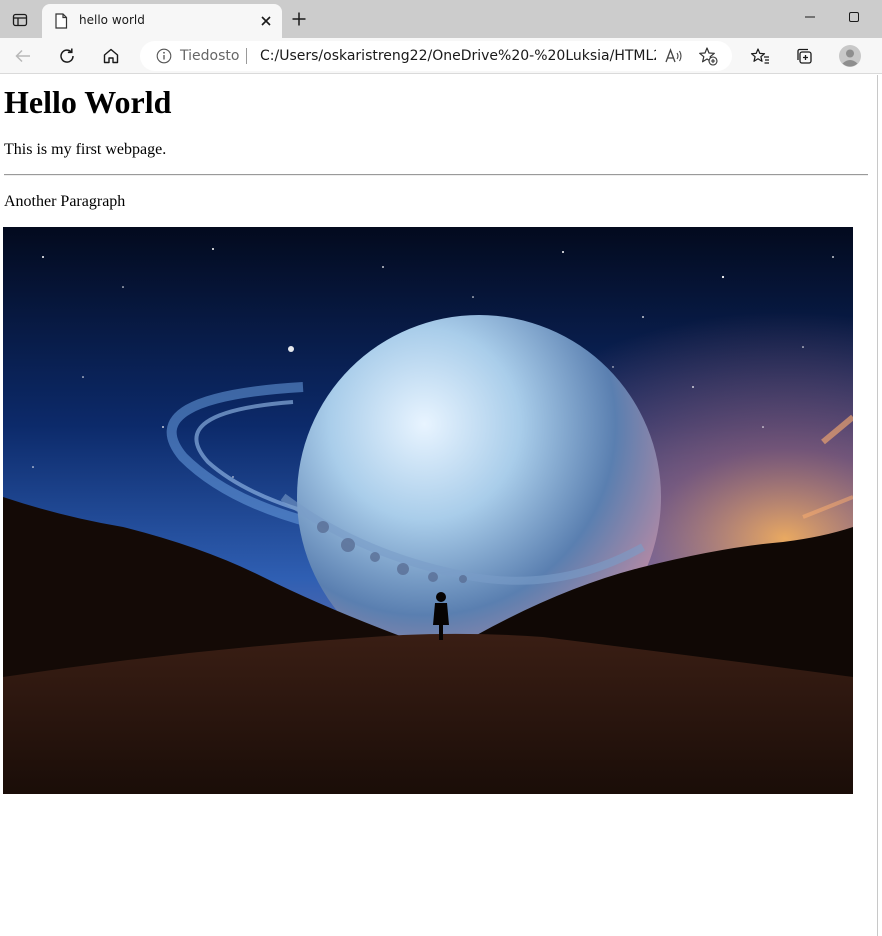 This screenshot has height=936, width=882. I want to click on page-right-border, so click(877, 505).